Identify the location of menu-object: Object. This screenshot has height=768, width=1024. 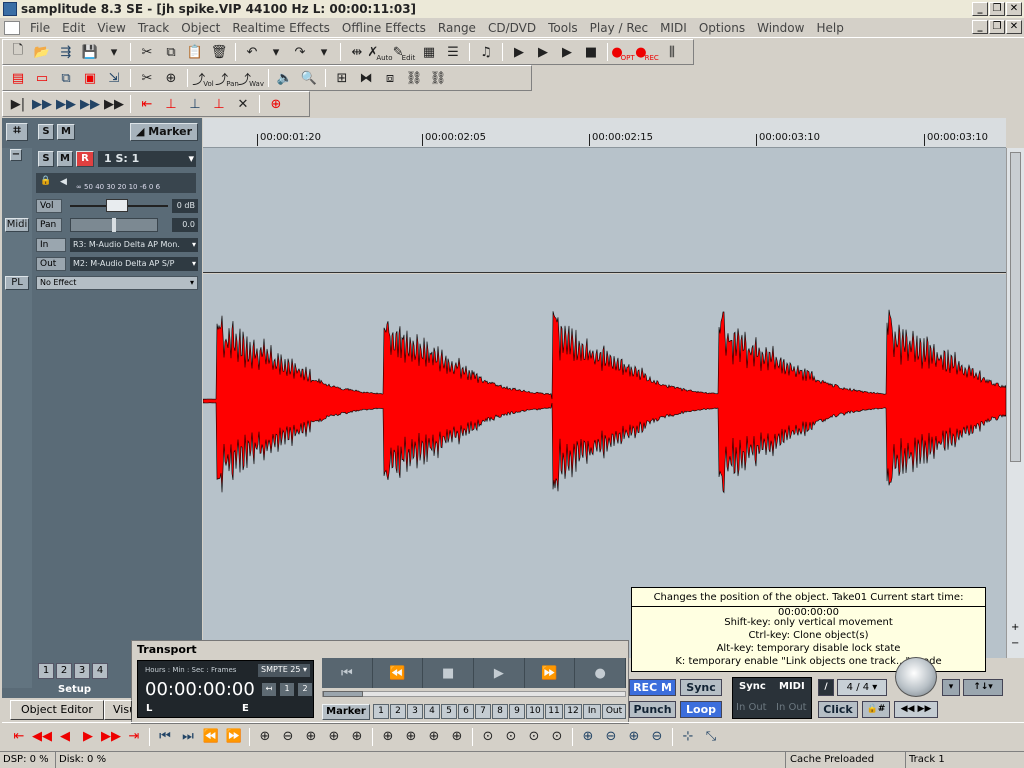
(200, 28).